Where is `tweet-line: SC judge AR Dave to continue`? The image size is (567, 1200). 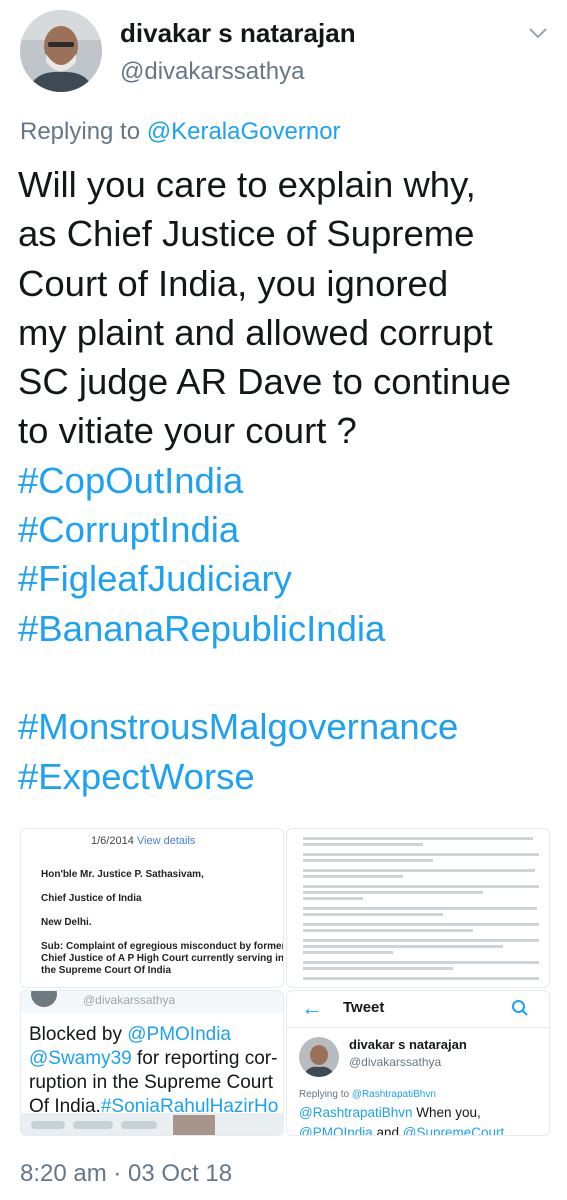
tweet-line: SC judge AR Dave to continue is located at coordinates (265, 382).